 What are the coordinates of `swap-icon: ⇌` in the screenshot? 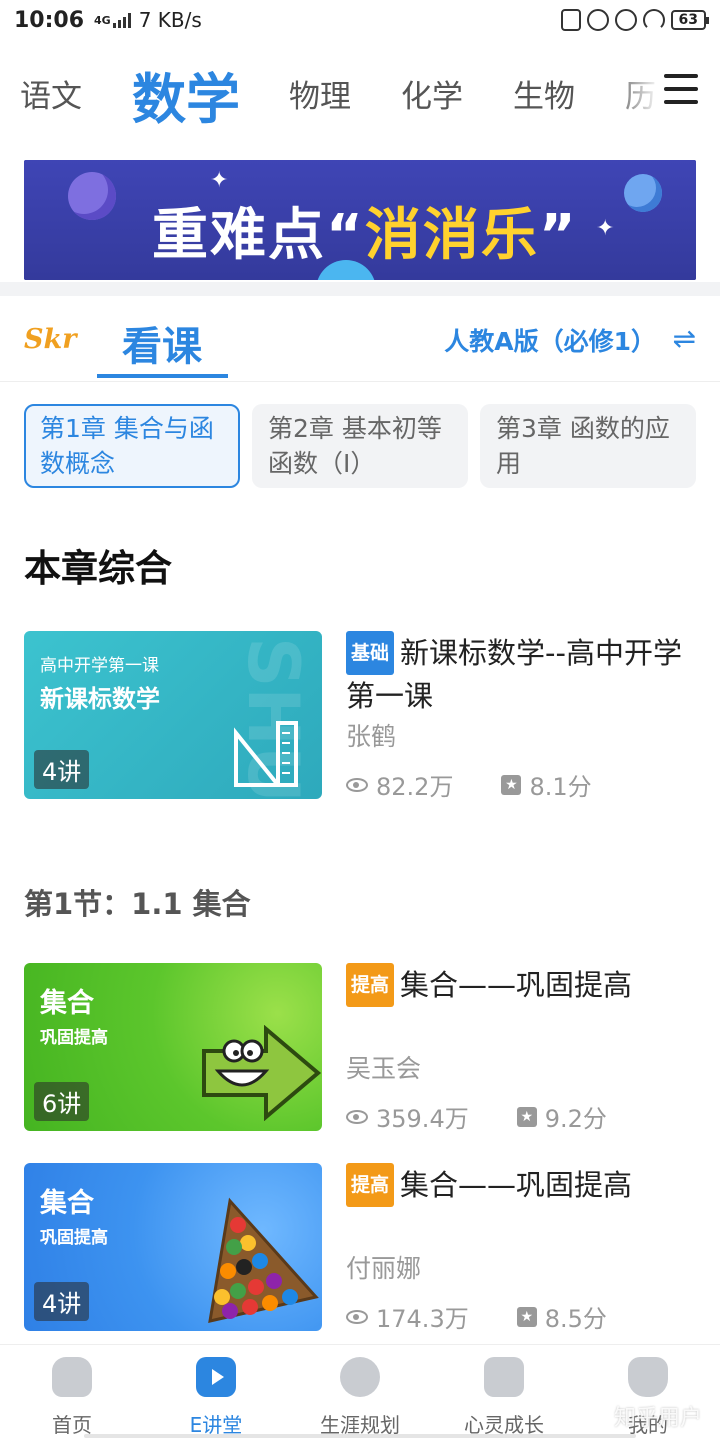 It's located at (684, 338).